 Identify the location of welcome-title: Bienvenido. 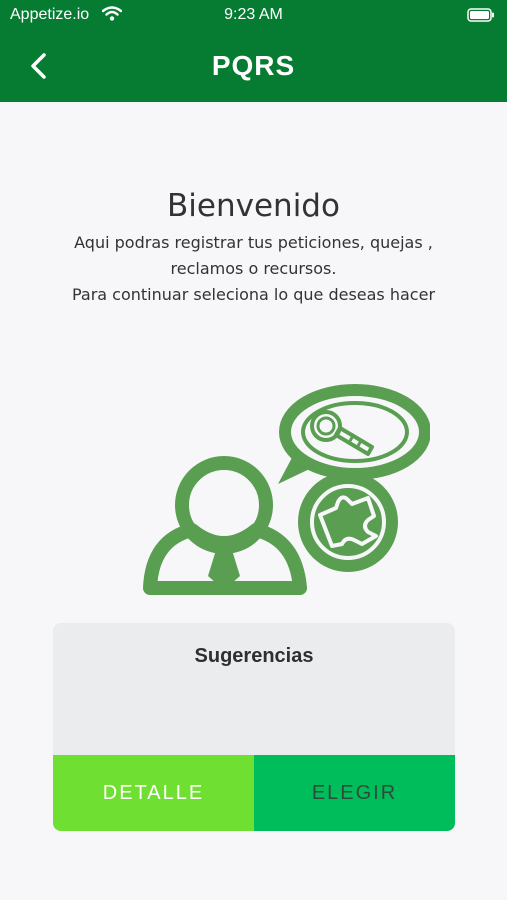
(253, 206).